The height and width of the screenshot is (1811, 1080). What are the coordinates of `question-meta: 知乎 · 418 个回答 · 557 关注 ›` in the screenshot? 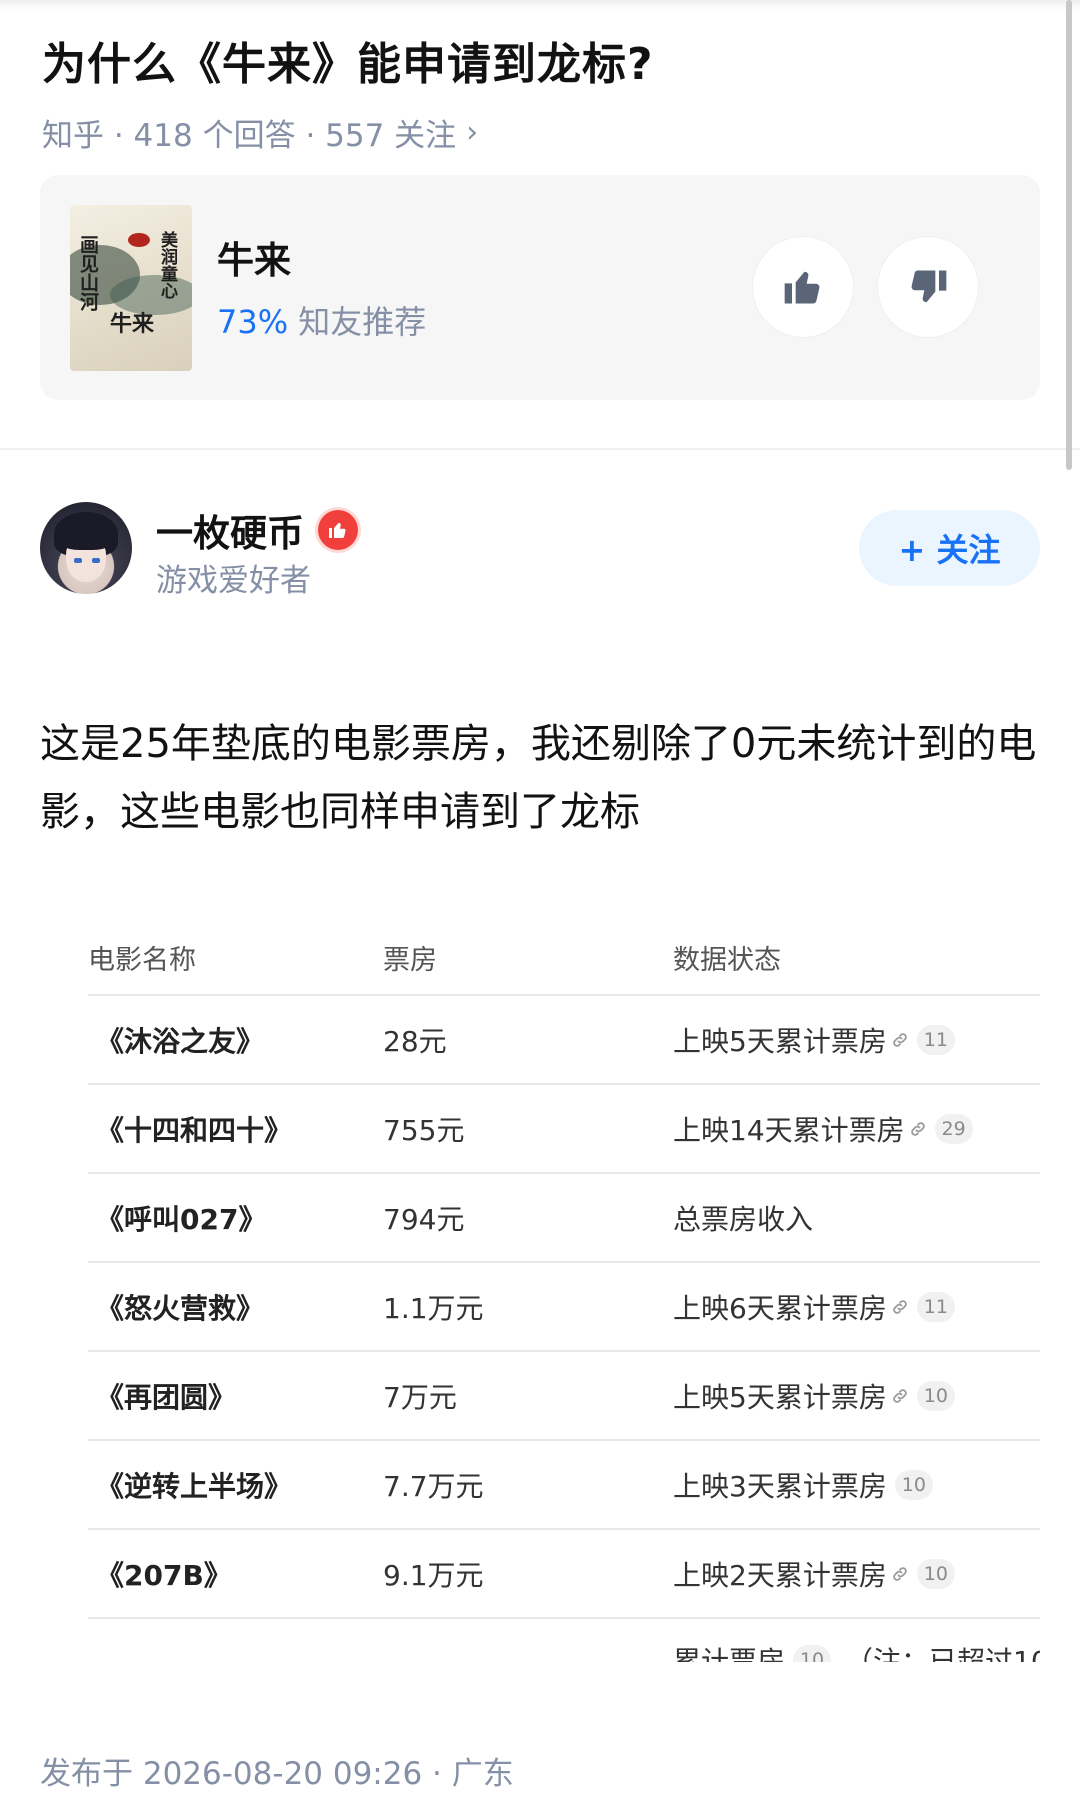 It's located at (260, 132).